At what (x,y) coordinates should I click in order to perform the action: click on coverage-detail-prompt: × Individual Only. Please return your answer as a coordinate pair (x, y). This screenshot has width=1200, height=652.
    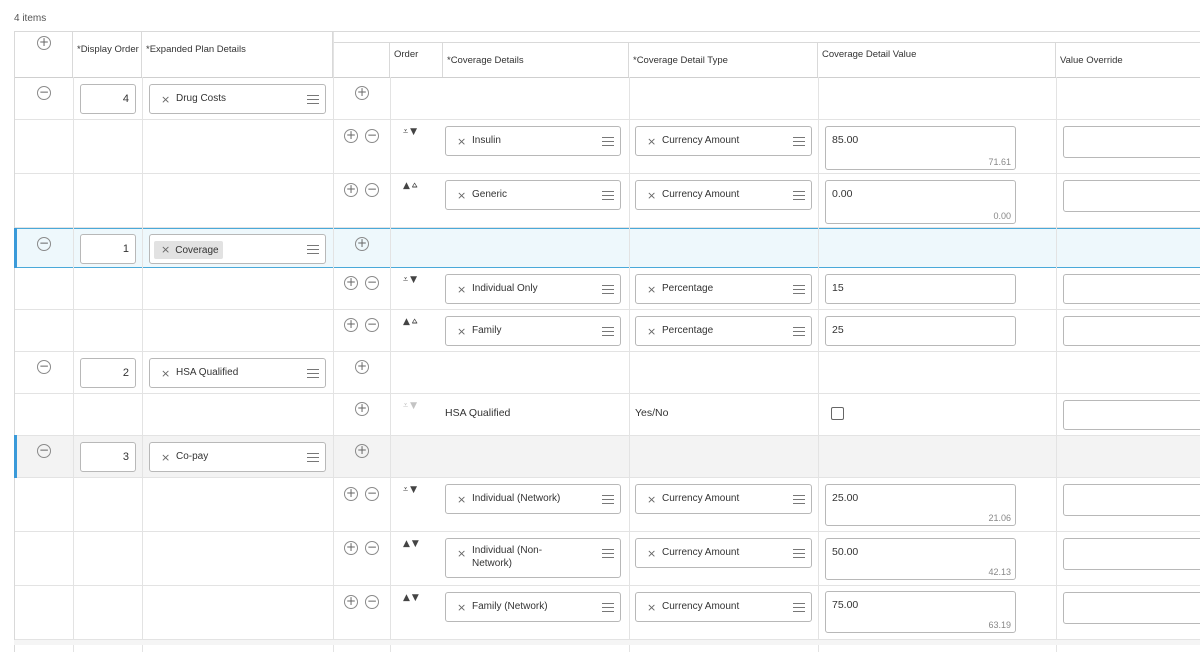
    Looking at the image, I should click on (533, 289).